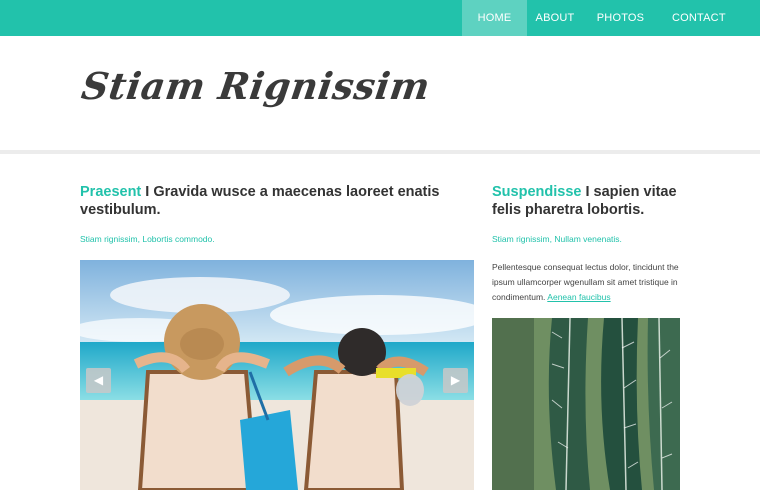 This screenshot has height=490, width=760. Describe the element at coordinates (380, 152) in the screenshot. I see `header-divider` at that location.